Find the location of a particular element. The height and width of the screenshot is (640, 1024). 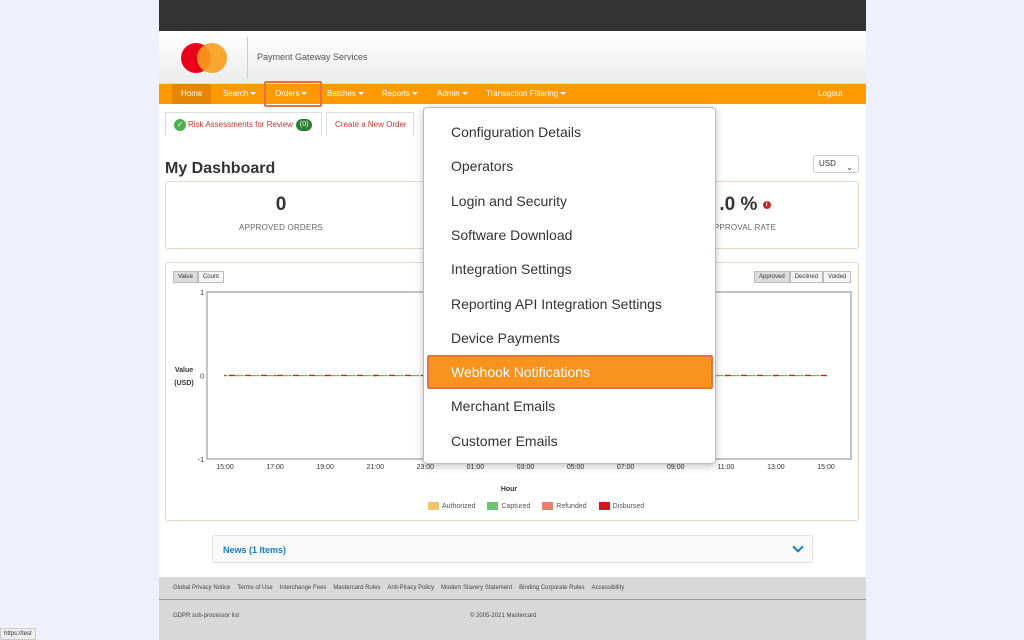

footer-link: Binding Corporate Rules is located at coordinates (551, 588).